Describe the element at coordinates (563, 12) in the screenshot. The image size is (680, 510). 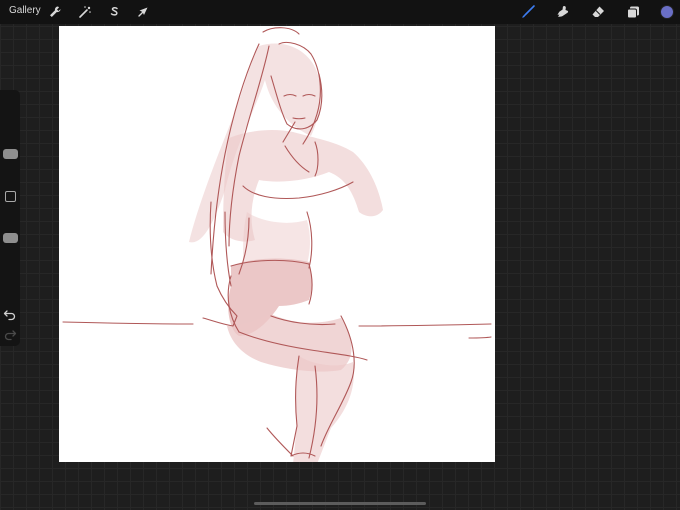
I see `smudge-icon` at that location.